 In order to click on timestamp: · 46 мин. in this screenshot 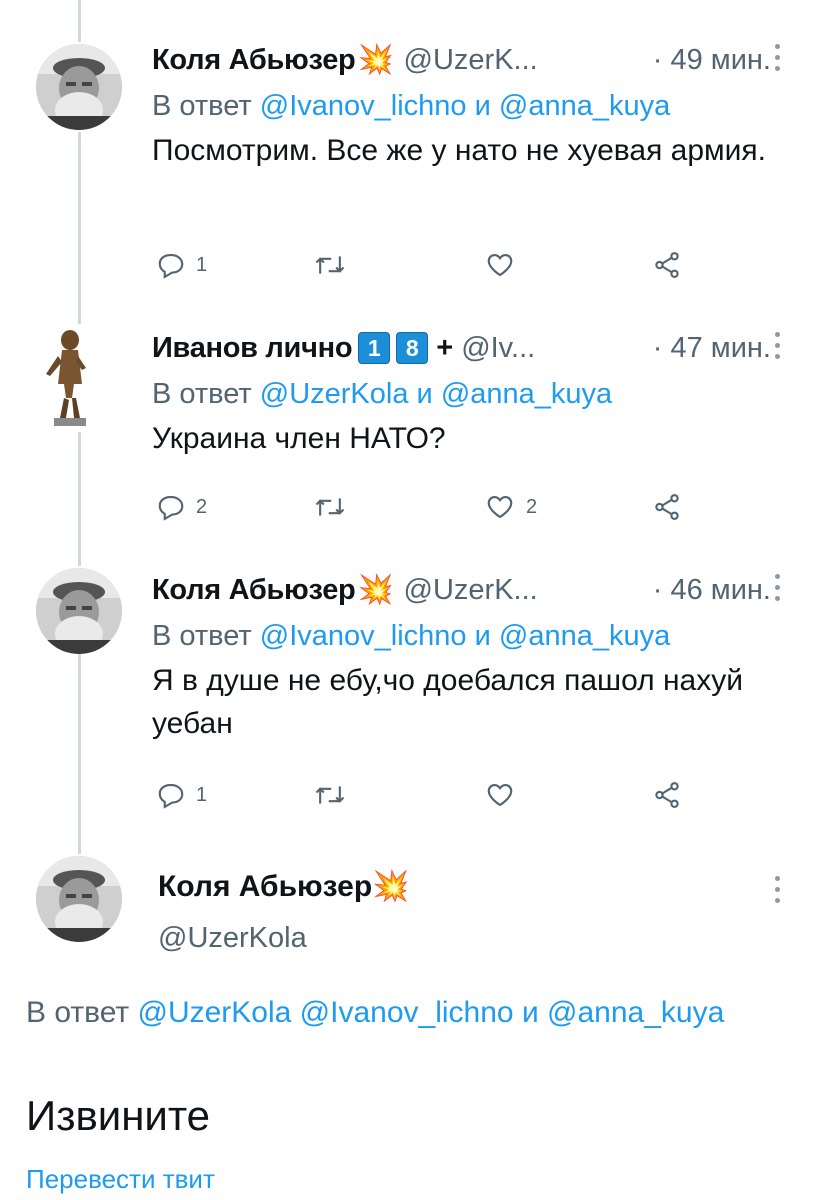, I will do `click(715, 590)`.